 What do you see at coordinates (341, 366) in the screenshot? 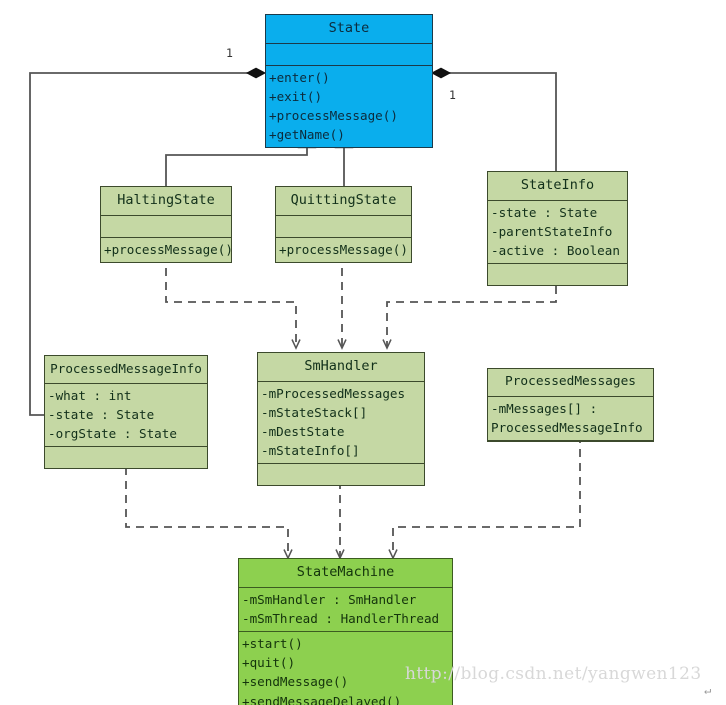
I see `class-name-smhandler: SmHandler` at bounding box center [341, 366].